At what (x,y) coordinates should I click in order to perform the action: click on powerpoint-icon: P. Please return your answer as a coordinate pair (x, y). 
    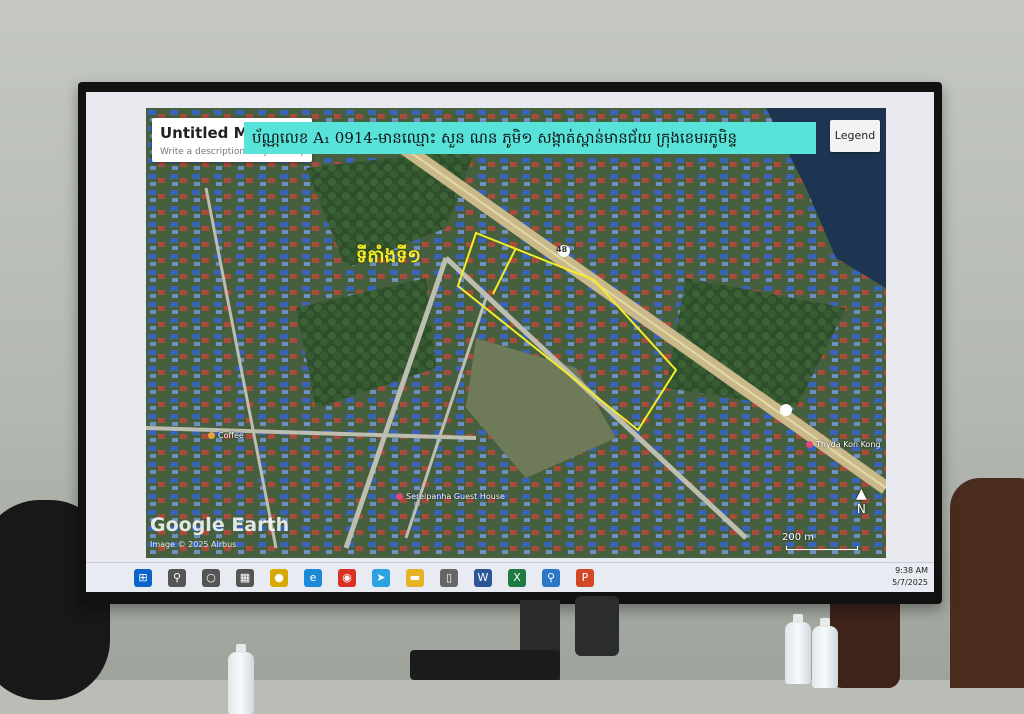
    Looking at the image, I should click on (585, 578).